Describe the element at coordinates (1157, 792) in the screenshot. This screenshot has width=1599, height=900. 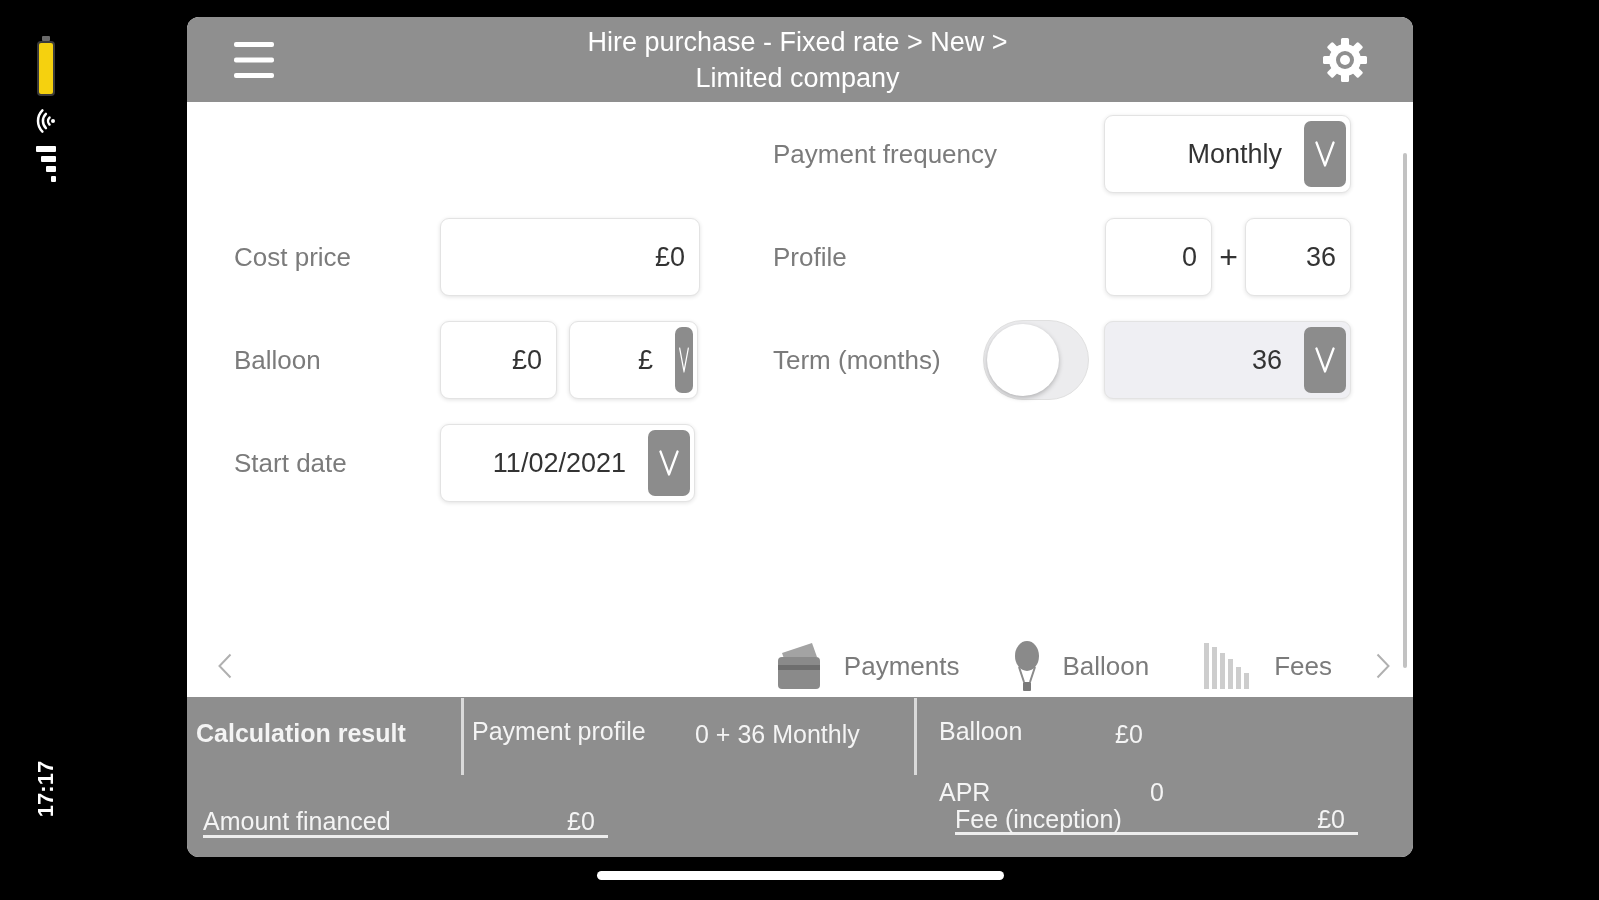
I see `result-value: 0` at that location.